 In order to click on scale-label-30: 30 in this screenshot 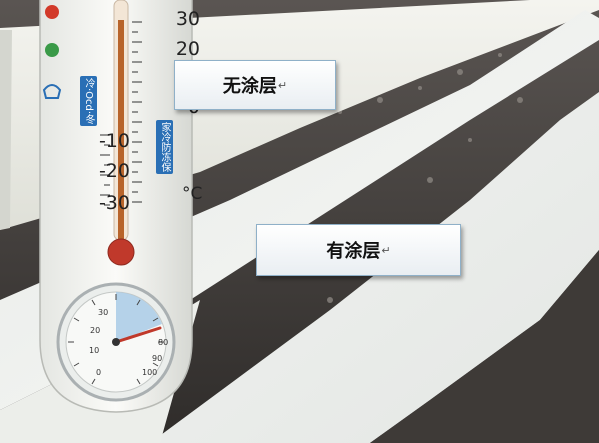, I will do `click(187, 19)`.